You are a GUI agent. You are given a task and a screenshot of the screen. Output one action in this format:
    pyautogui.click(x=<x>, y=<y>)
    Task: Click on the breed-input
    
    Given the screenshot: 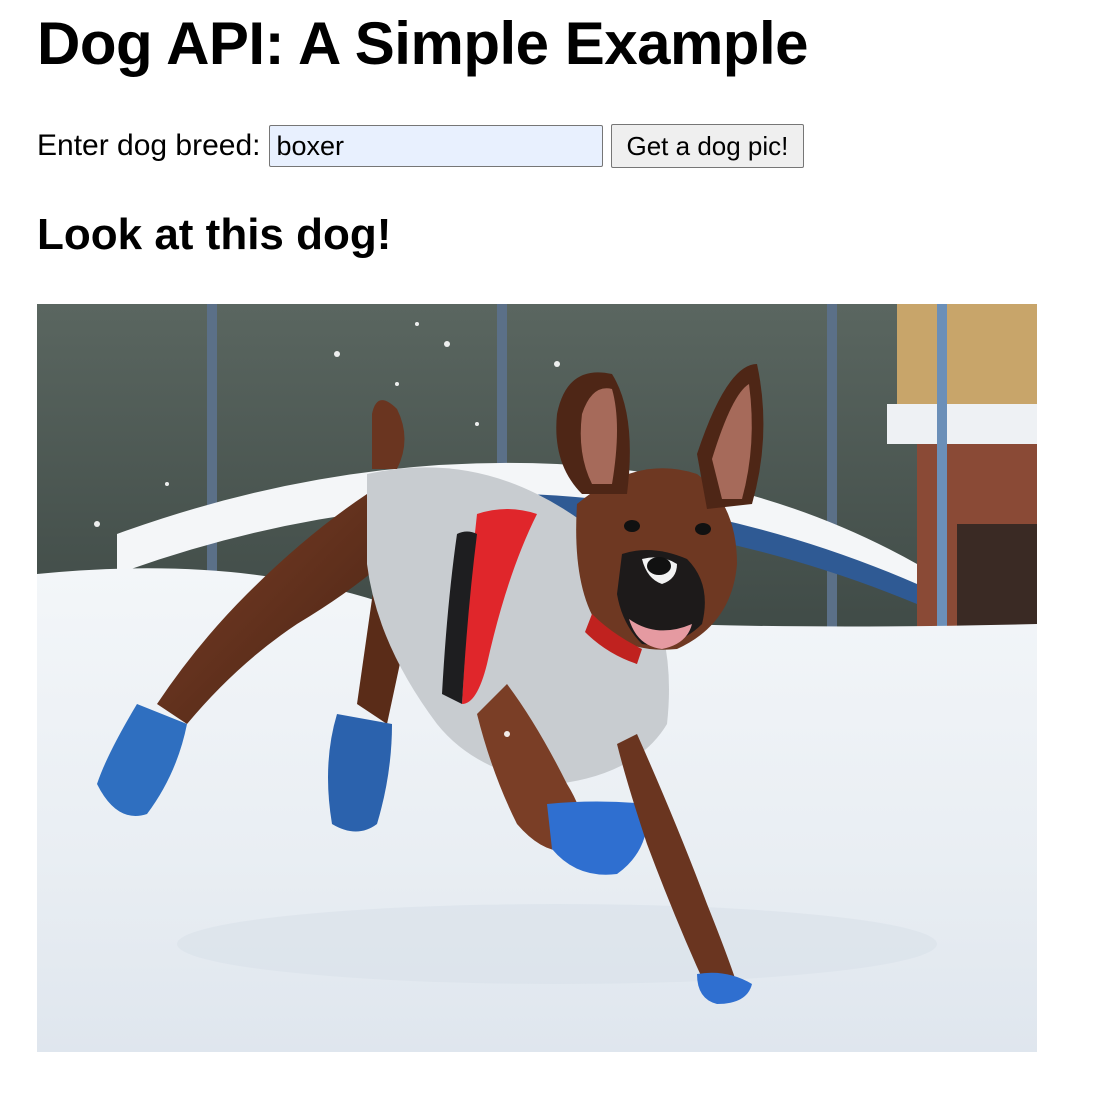 What is the action you would take?
    pyautogui.click(x=435, y=146)
    